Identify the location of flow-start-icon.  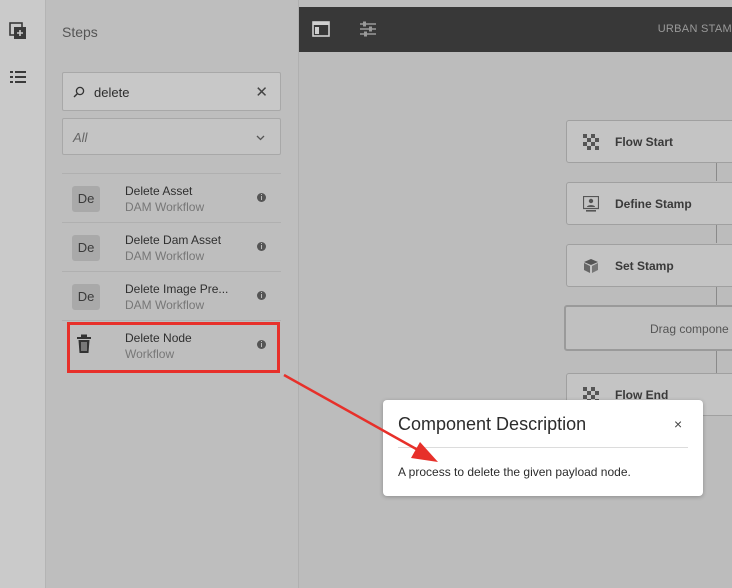
(591, 144).